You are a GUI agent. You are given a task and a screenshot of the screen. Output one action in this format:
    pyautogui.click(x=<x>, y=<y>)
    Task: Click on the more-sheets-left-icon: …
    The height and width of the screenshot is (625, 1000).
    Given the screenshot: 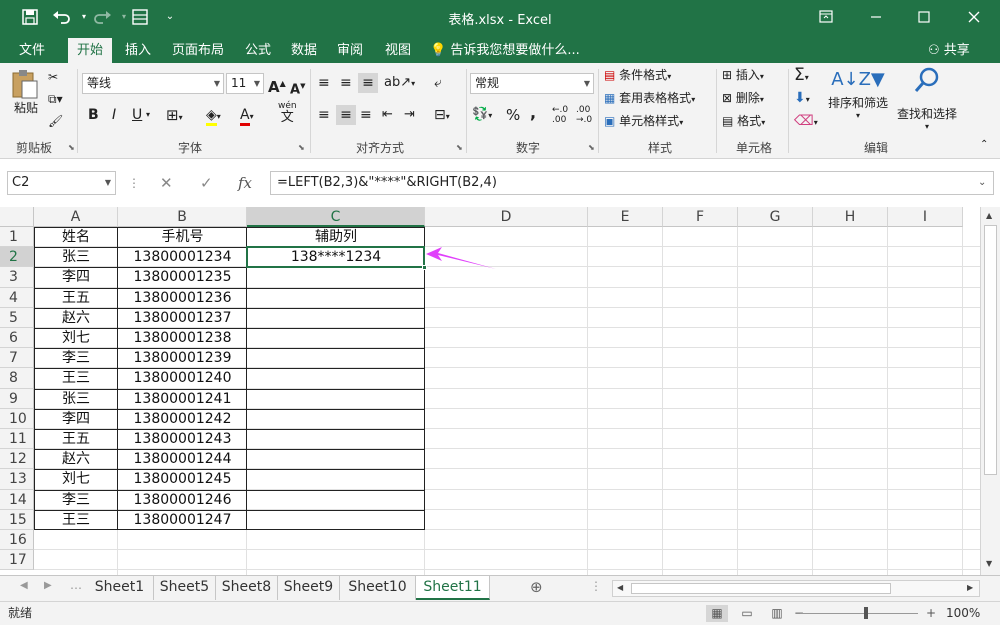 What is the action you would take?
    pyautogui.click(x=76, y=585)
    